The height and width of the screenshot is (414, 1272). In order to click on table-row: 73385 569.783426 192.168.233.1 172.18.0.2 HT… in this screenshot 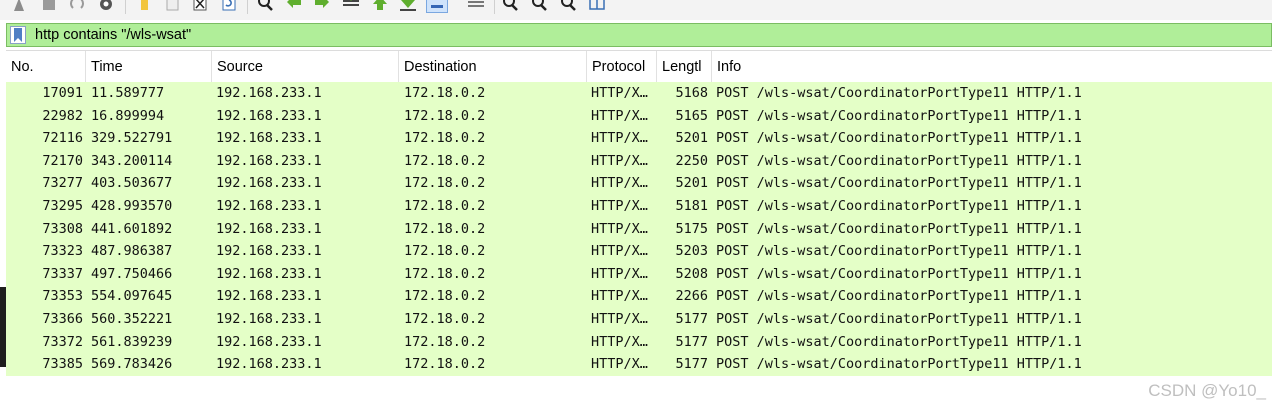, I will do `click(639, 364)`.